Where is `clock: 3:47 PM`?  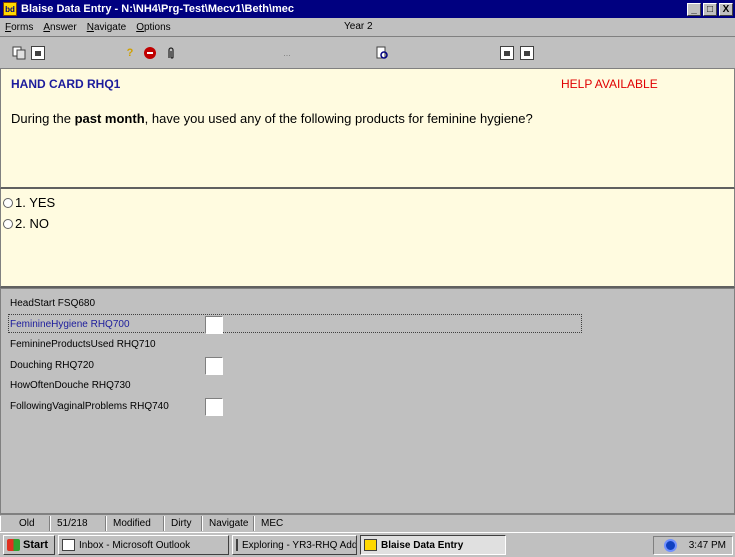 clock: 3:47 PM is located at coordinates (707, 545).